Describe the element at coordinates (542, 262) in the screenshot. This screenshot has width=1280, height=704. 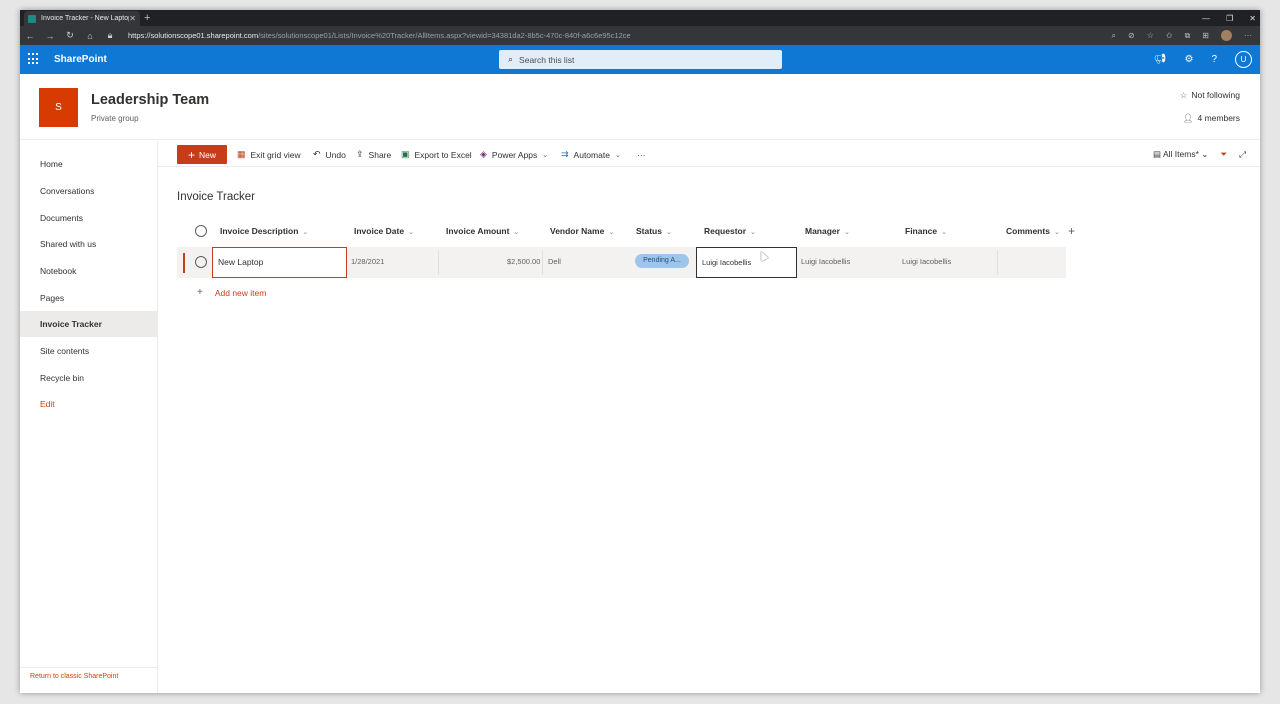
I see `cell-divider` at that location.